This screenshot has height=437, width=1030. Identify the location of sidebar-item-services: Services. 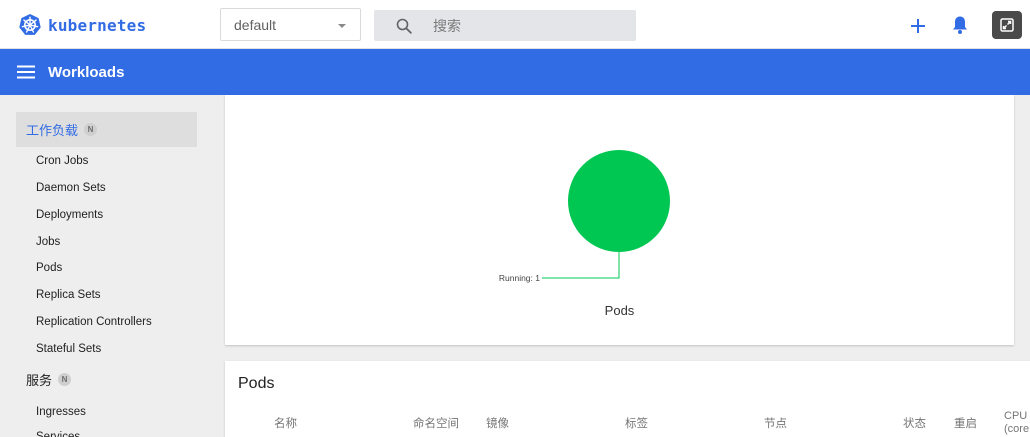
(58, 433).